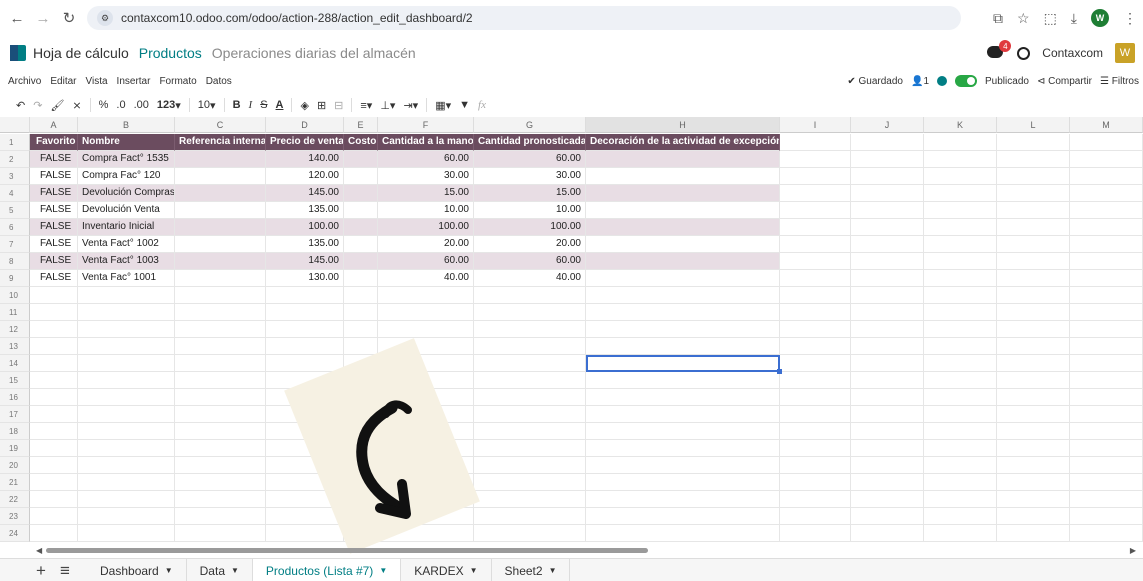 The height and width of the screenshot is (581, 1143). I want to click on table-data-cell: Venta Fact° 1003, so click(126, 261).